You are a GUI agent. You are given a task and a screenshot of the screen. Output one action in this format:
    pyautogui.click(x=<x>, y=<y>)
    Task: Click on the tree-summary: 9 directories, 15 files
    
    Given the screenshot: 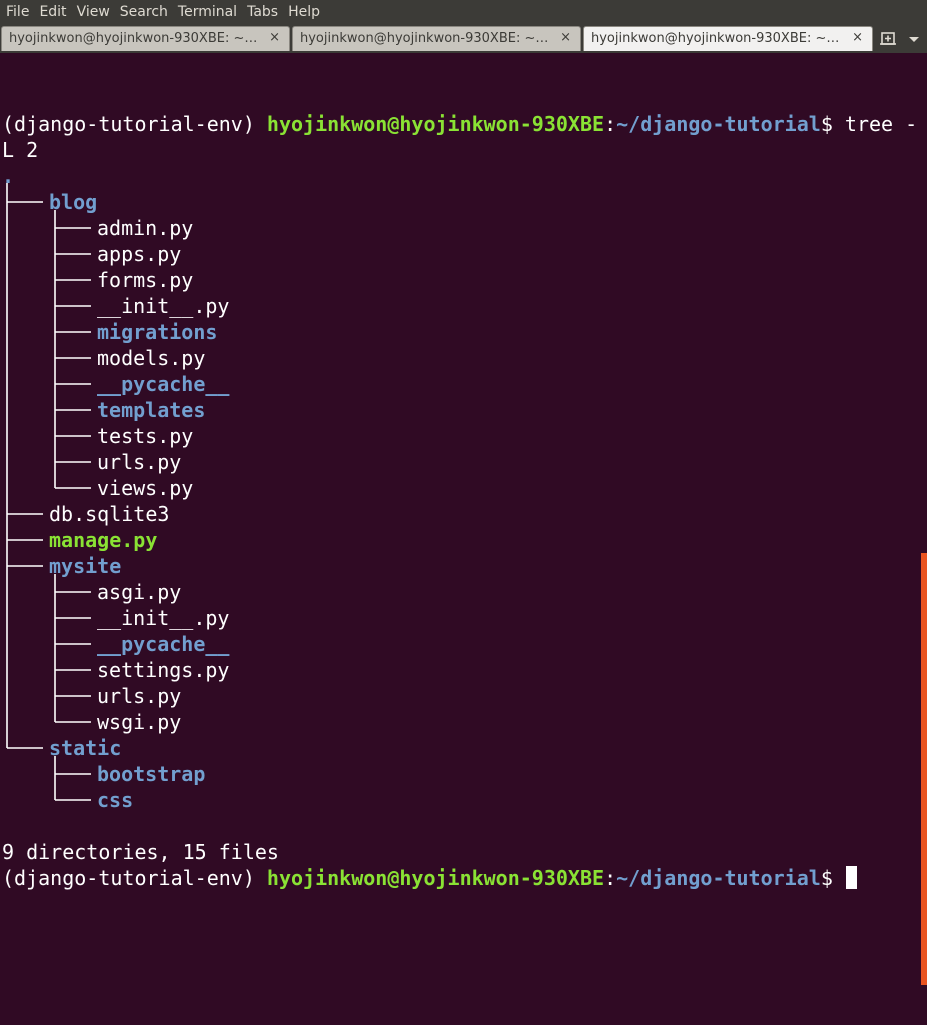 What is the action you would take?
    pyautogui.click(x=140, y=852)
    